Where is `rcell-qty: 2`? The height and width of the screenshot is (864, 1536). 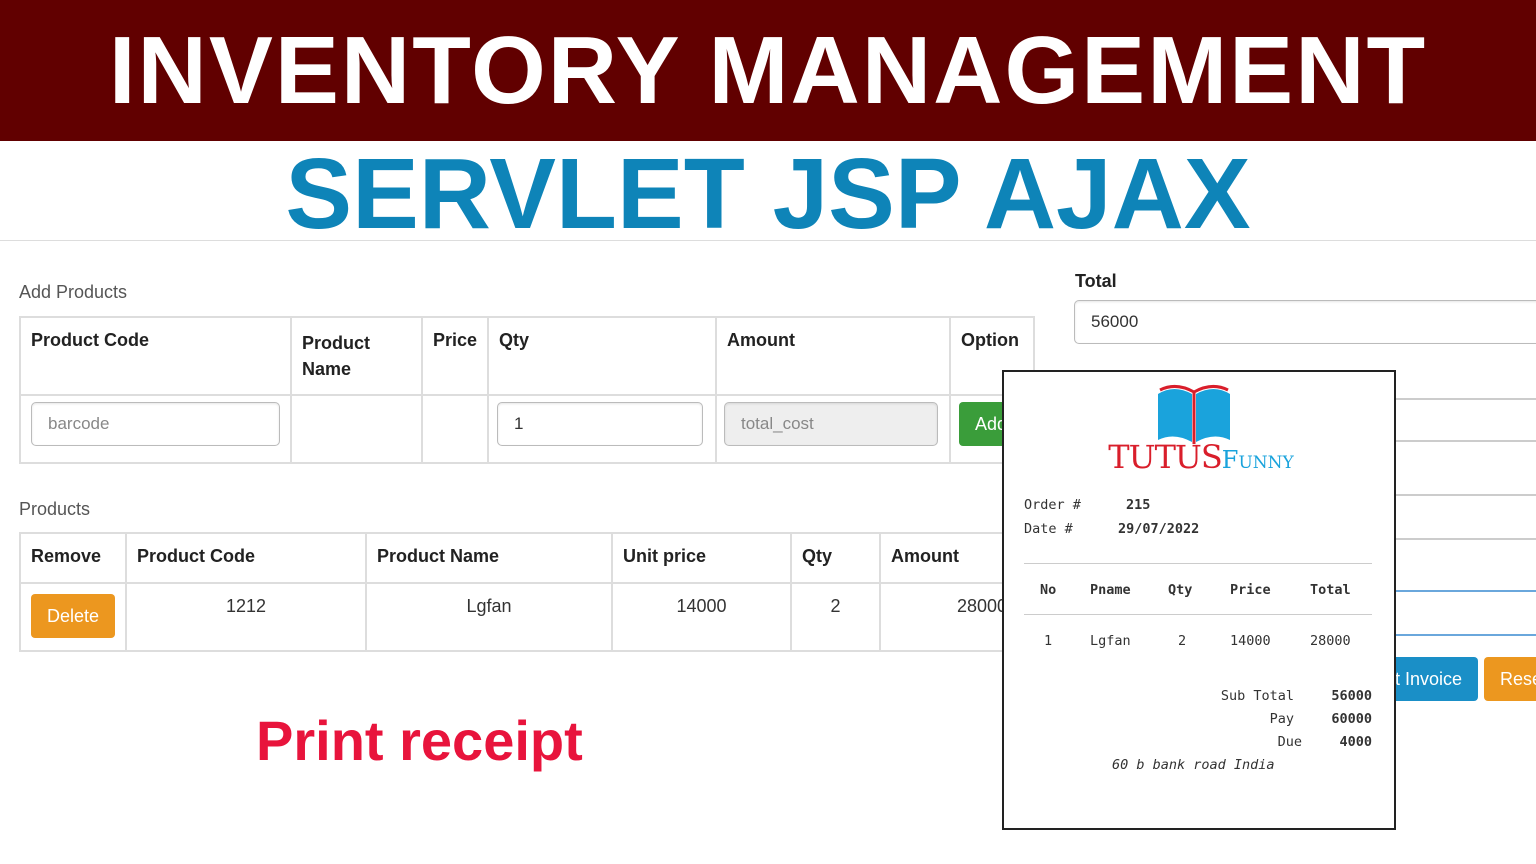
rcell-qty: 2 is located at coordinates (1182, 641).